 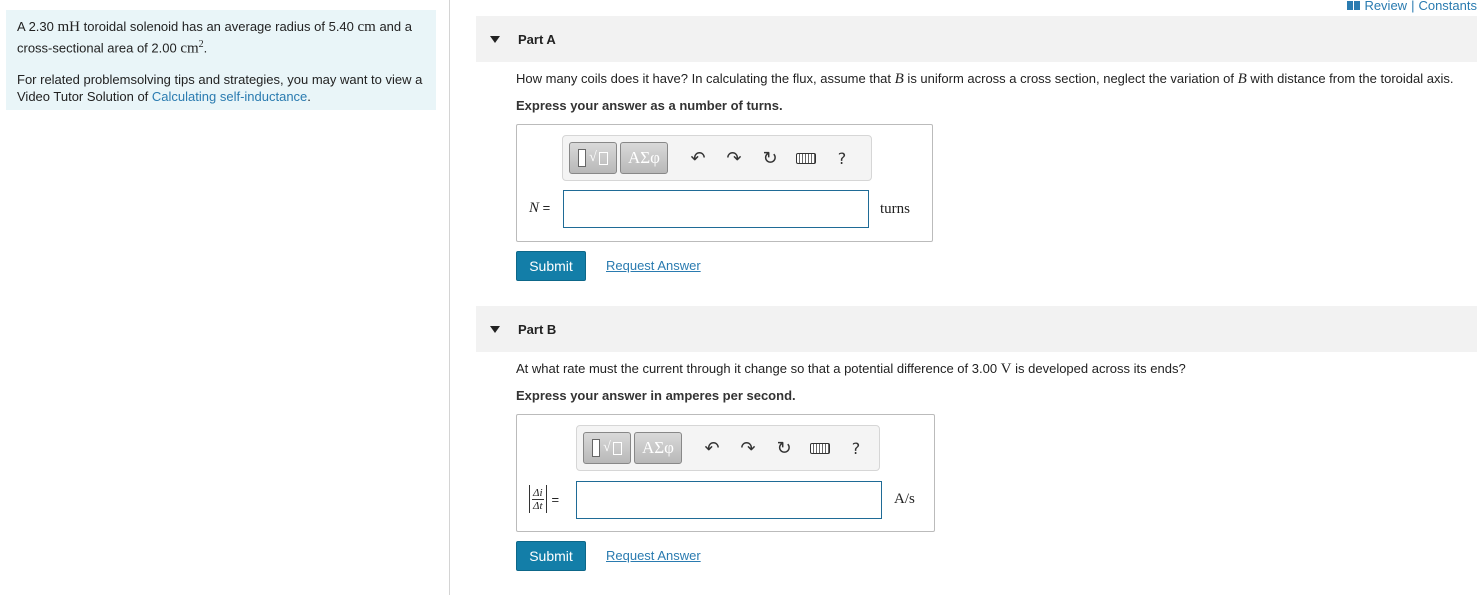 What do you see at coordinates (366, 27) in the screenshot?
I see `unit-cm: cm` at bounding box center [366, 27].